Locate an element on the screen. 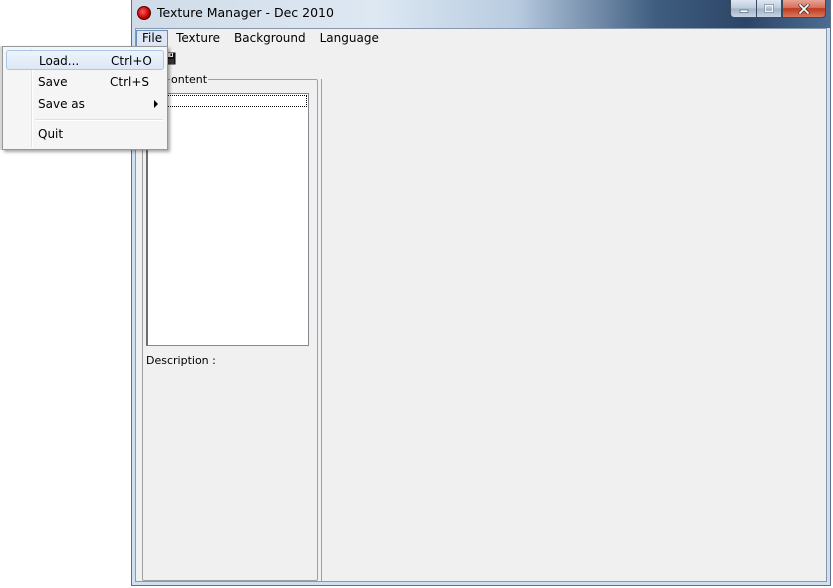  maximize-icon is located at coordinates (769, 8).